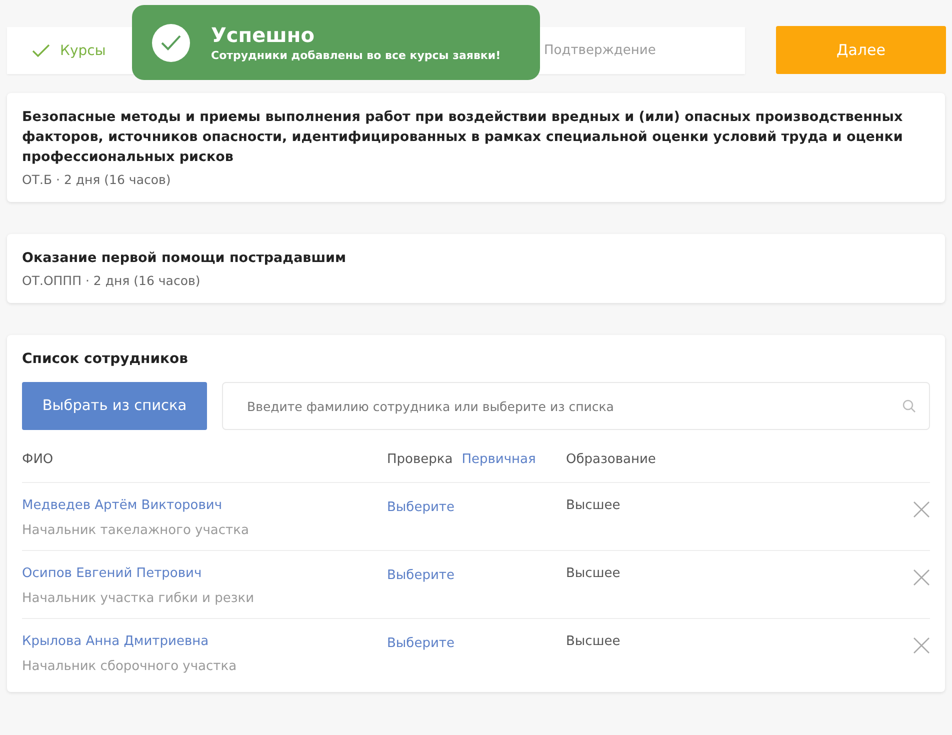 Image resolution: width=952 pixels, height=735 pixels. What do you see at coordinates (204, 573) in the screenshot?
I see `employee-name-link: Осипов Евгений Петрович` at bounding box center [204, 573].